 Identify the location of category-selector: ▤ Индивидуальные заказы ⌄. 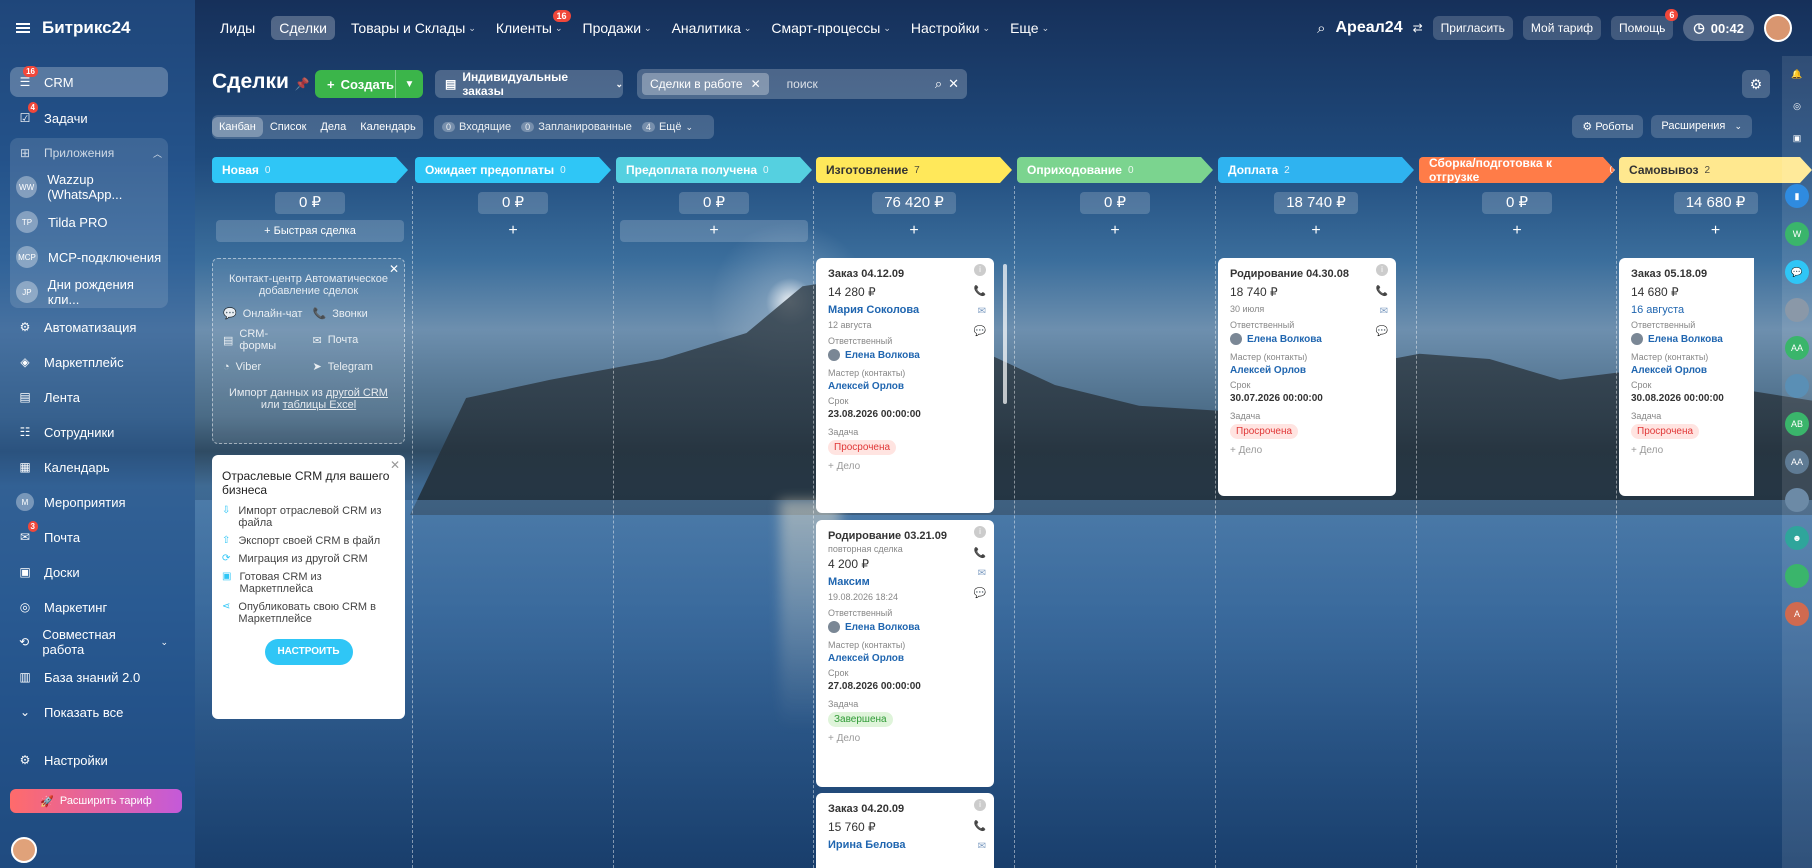
(529, 84).